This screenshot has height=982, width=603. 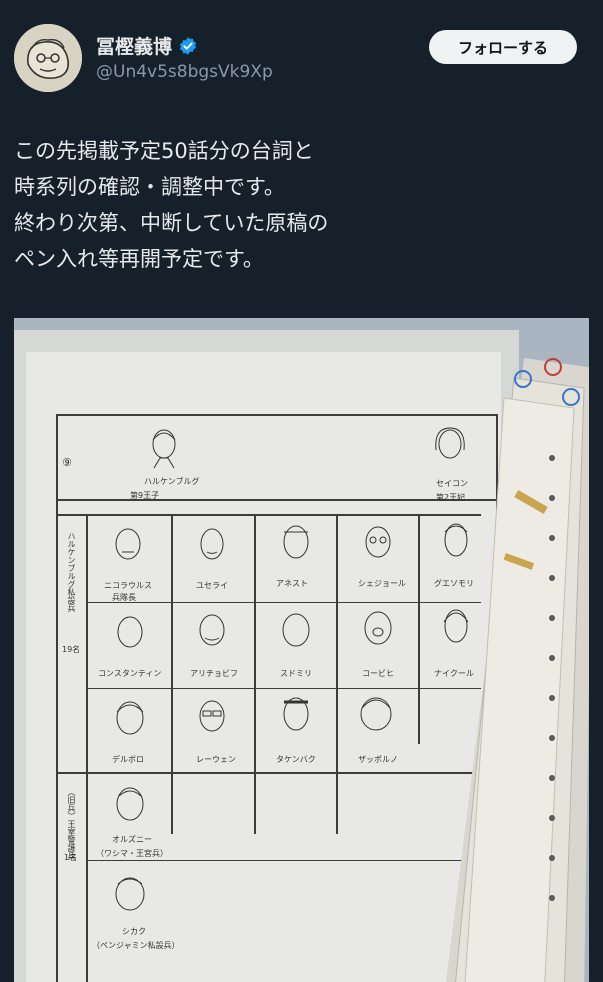 What do you see at coordinates (149, 187) in the screenshot?
I see `tweet-line: 時系列の確認・調整中です。` at bounding box center [149, 187].